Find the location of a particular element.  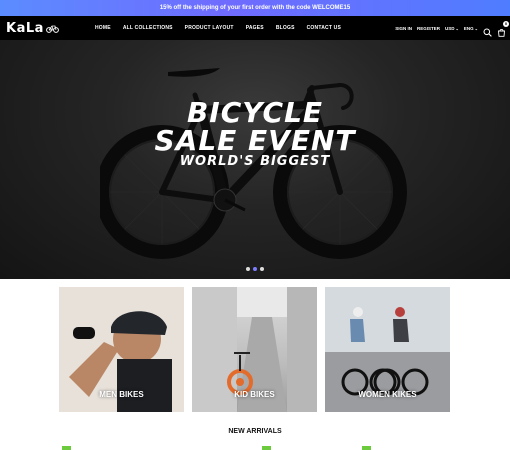

nav-pages: PAGES is located at coordinates (255, 28).